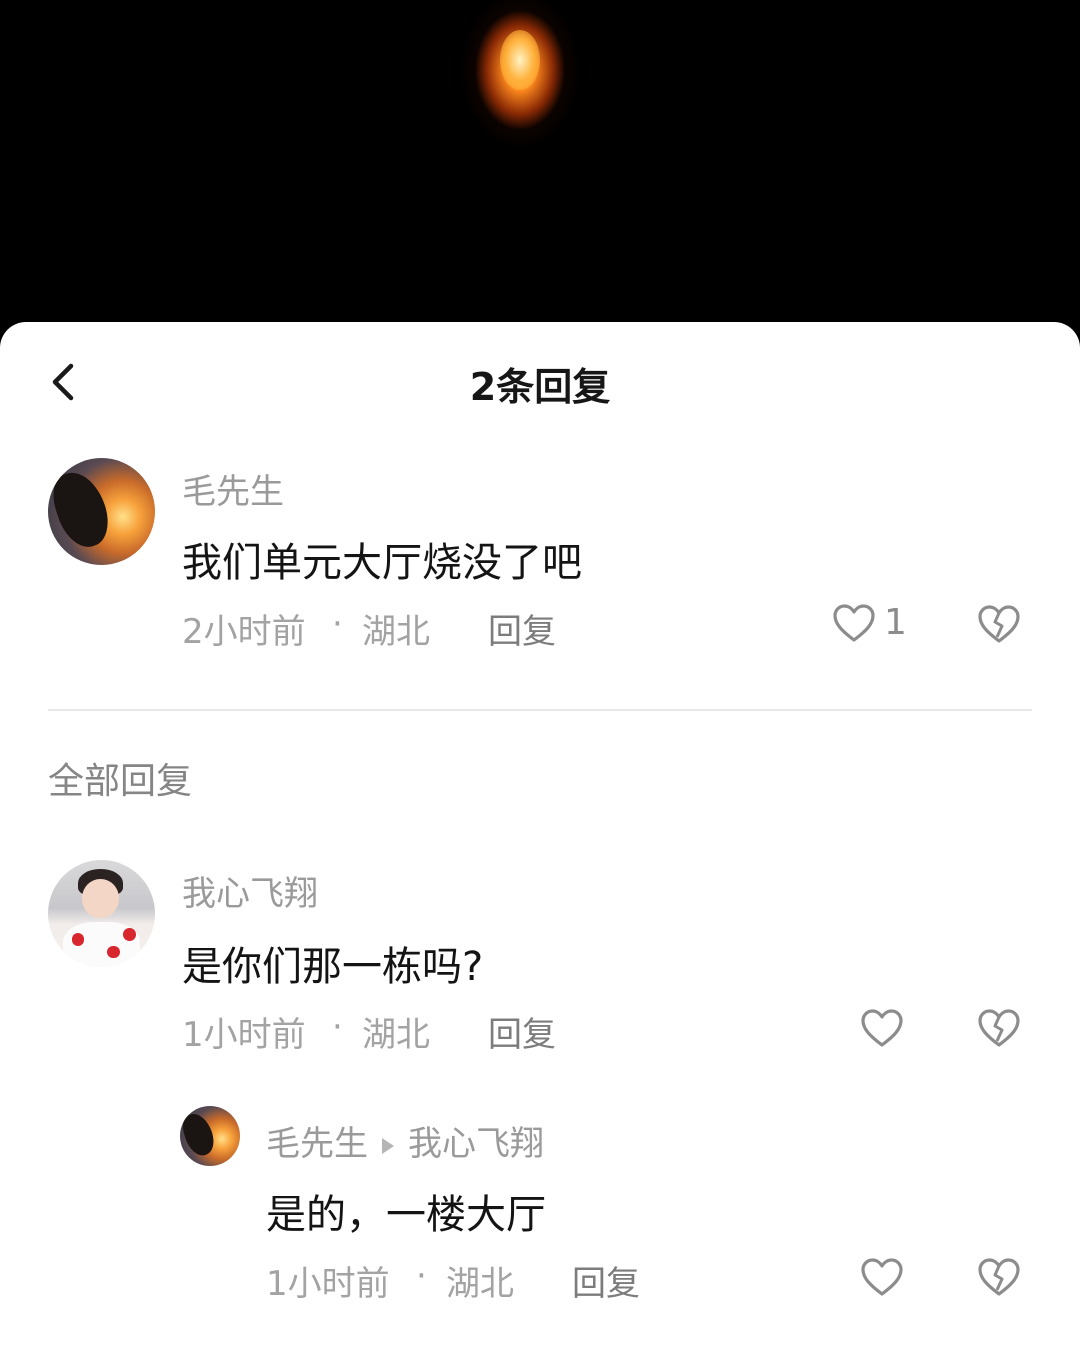  What do you see at coordinates (244, 632) in the screenshot?
I see `comment-time: 2小时前` at bounding box center [244, 632].